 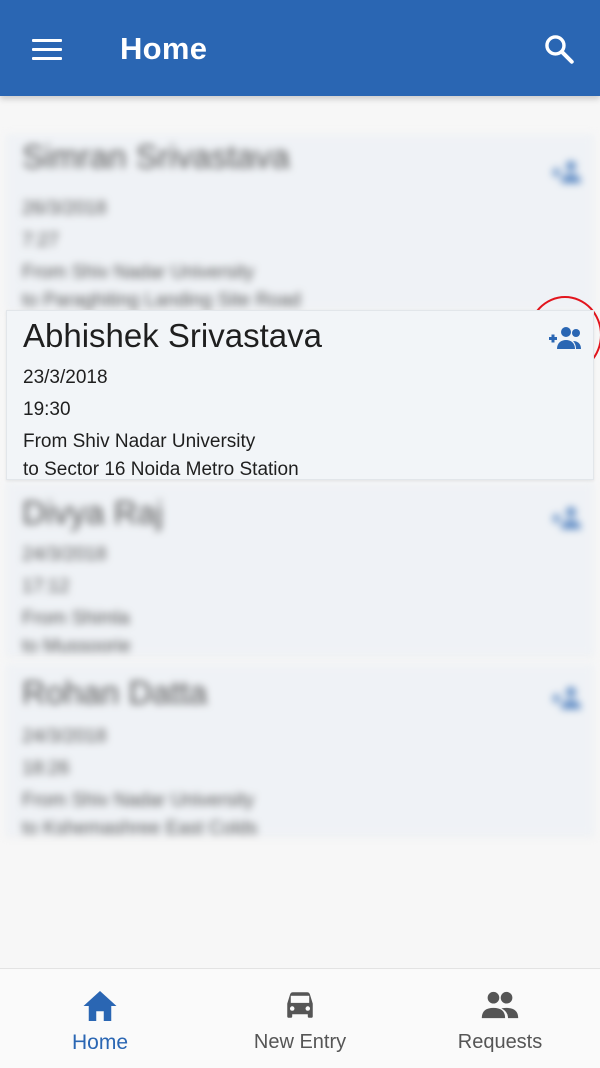 I want to click on ride-card-time: 19:30, so click(x=47, y=409).